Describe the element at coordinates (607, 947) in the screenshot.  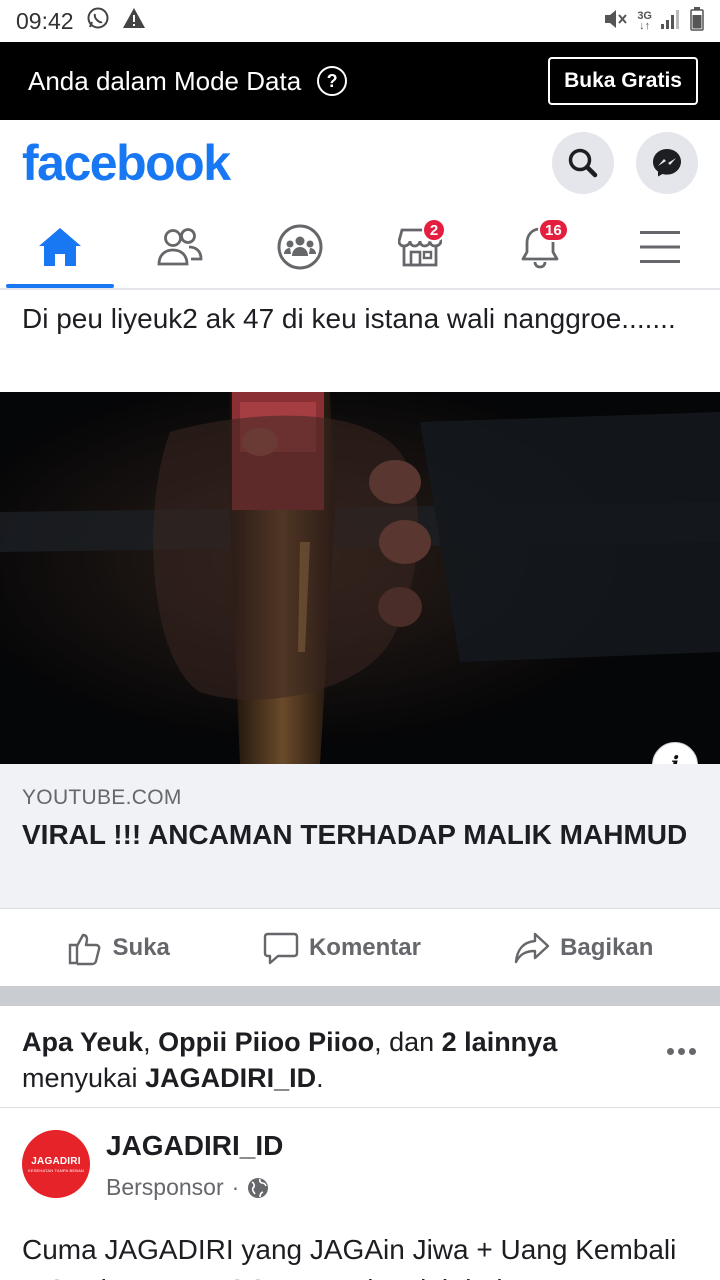
I see `share-label: Bagikan` at that location.